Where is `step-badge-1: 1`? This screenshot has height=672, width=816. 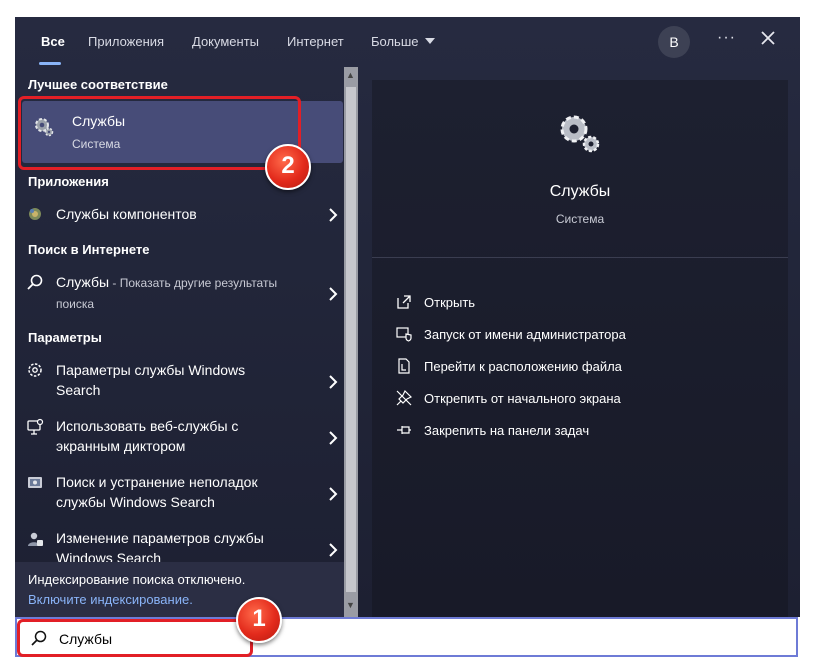 step-badge-1: 1 is located at coordinates (259, 620).